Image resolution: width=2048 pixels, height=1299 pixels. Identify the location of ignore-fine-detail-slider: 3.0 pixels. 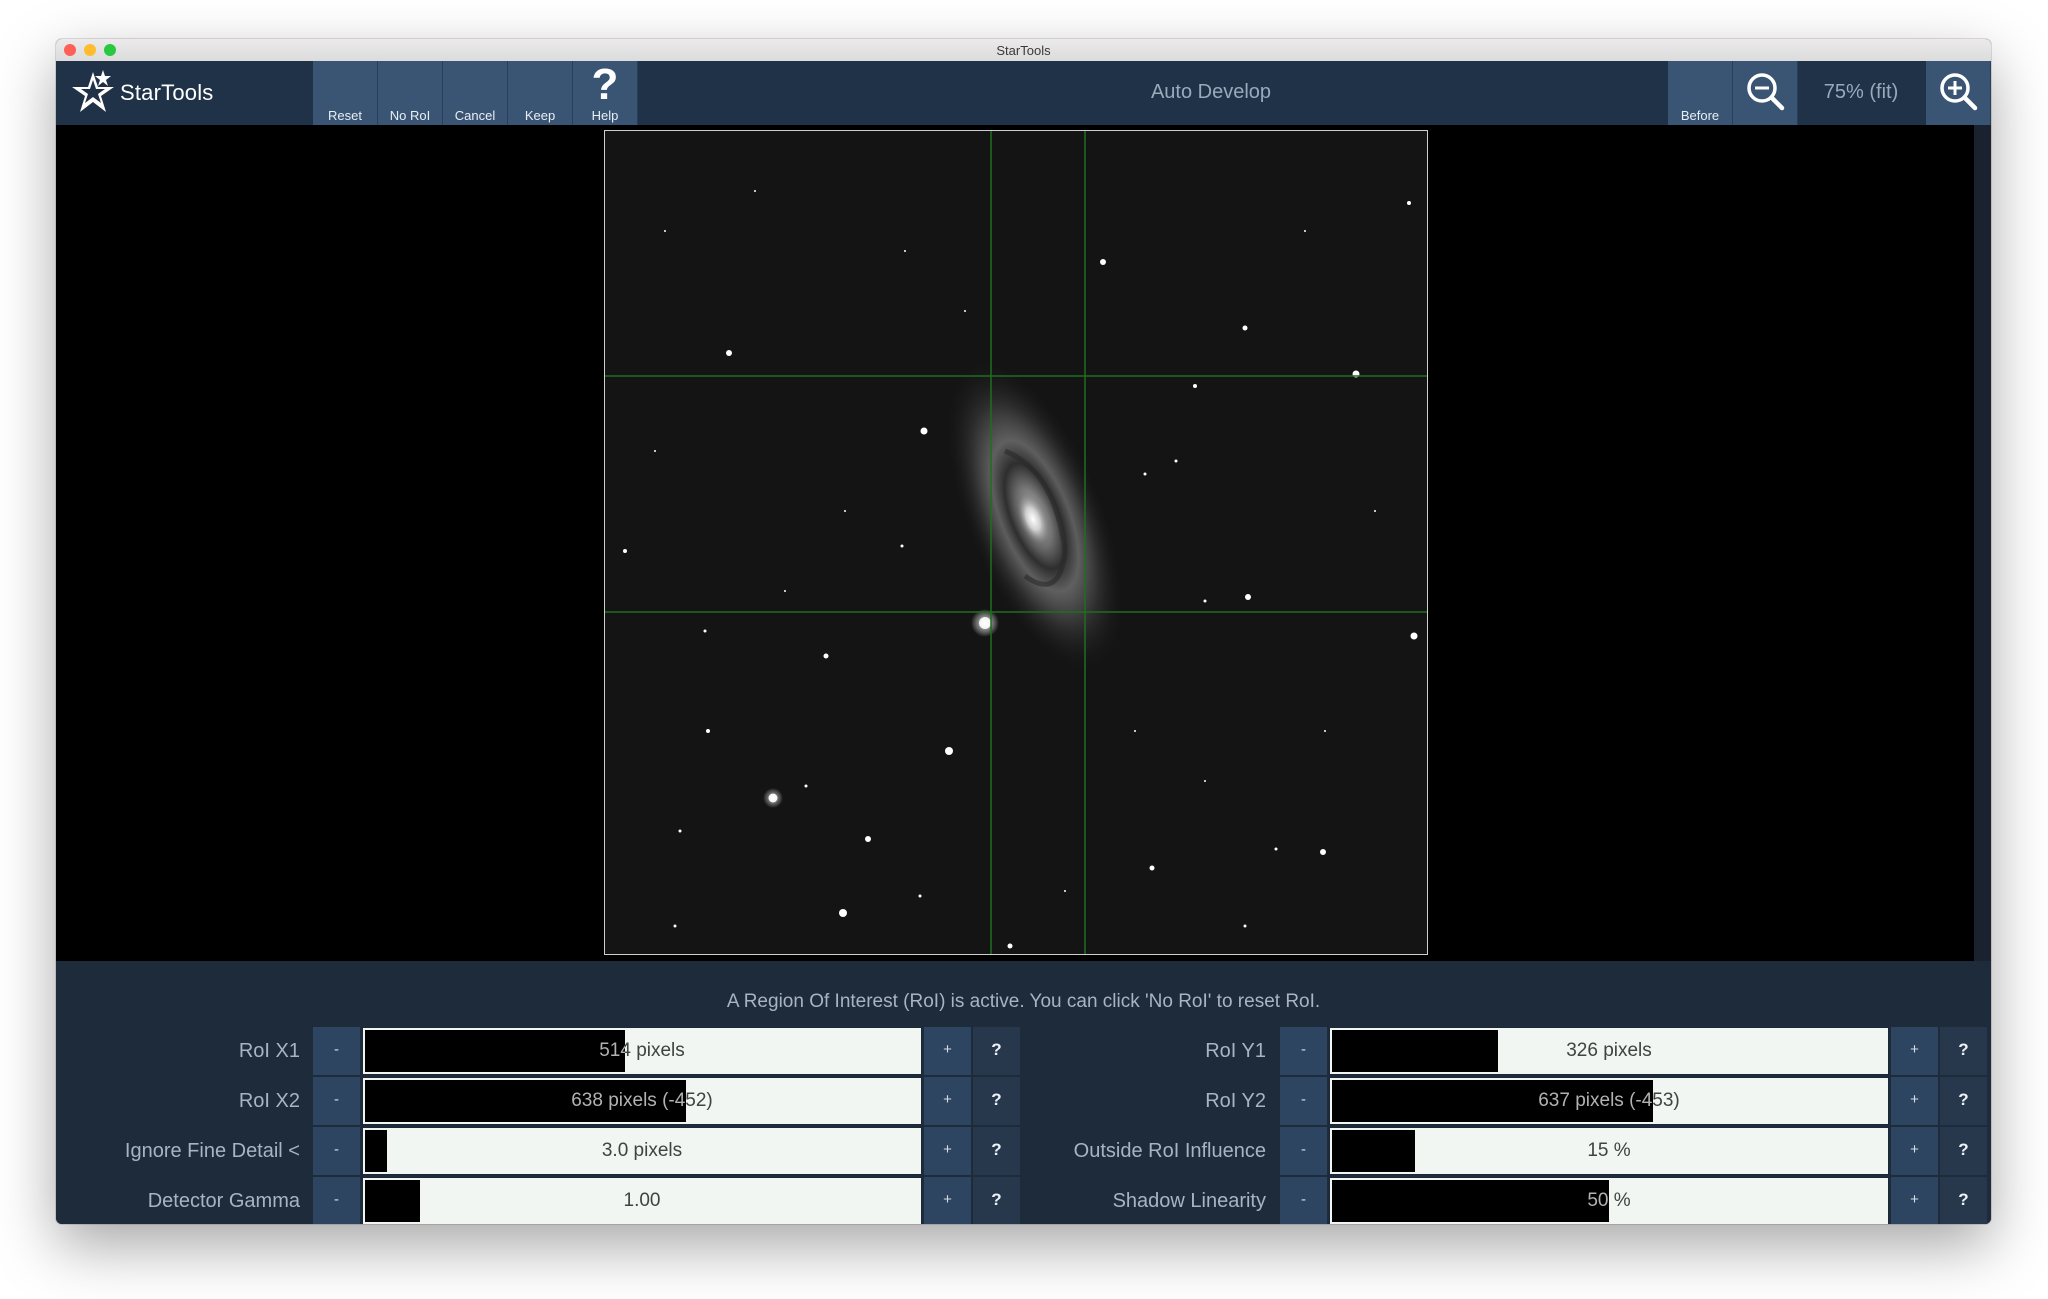
(642, 1151).